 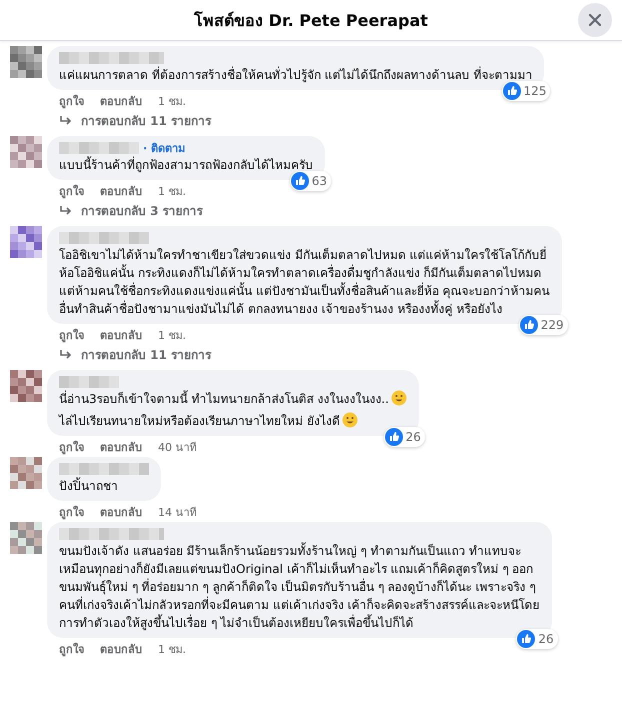 I want to click on reaction-badge: 125, so click(x=526, y=91).